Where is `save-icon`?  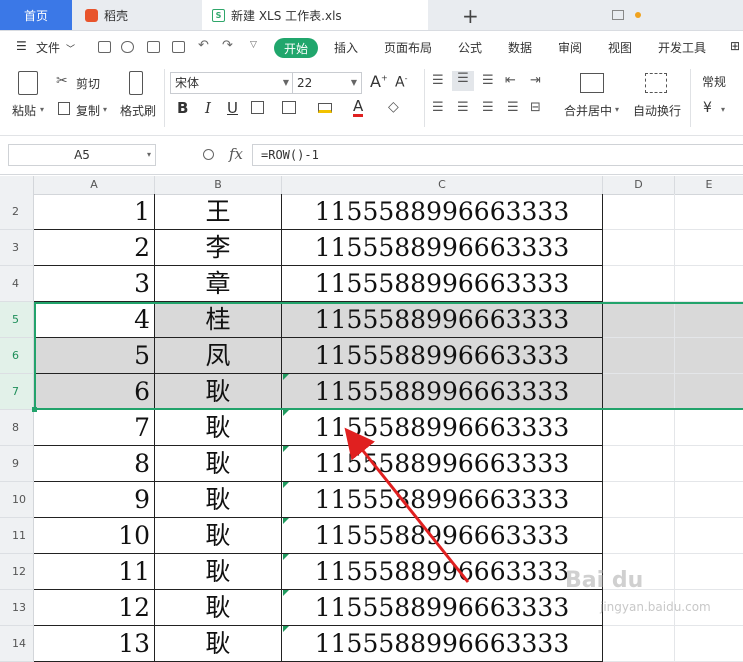 save-icon is located at coordinates (104, 47).